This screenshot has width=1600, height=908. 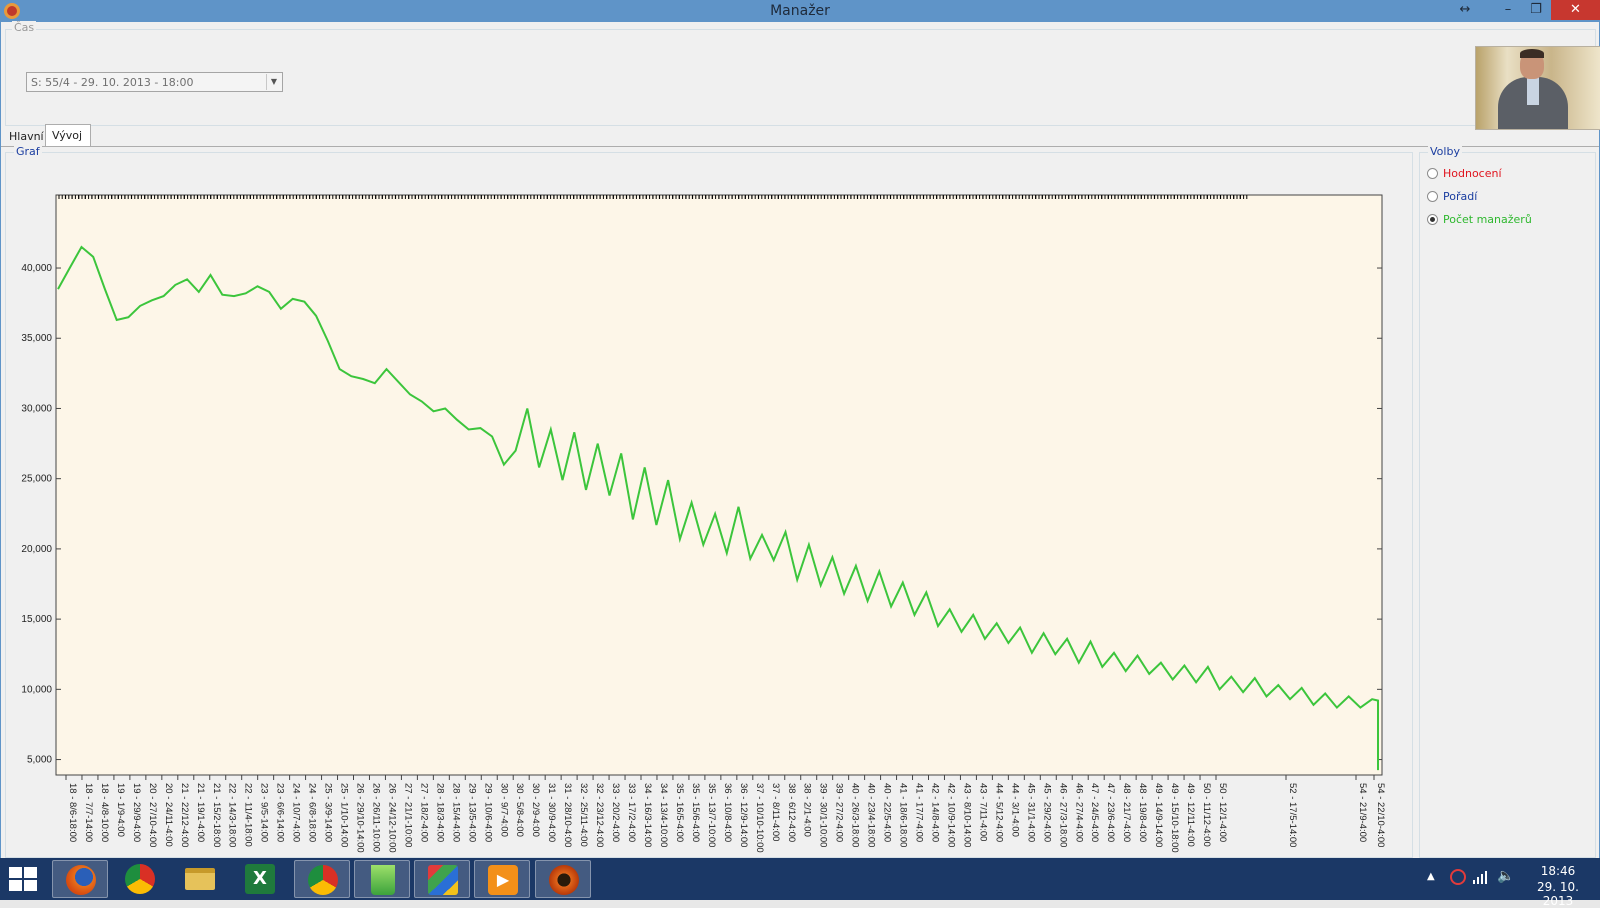 I want to click on chevron-down-icon: ▼, so click(x=273, y=82).